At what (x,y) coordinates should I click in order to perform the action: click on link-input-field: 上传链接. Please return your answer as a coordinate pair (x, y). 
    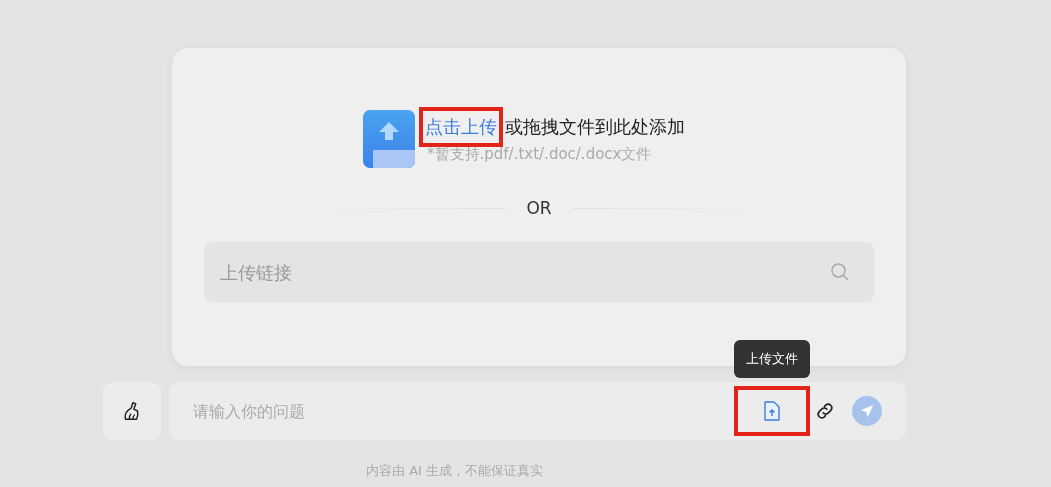
    Looking at the image, I should click on (539, 272).